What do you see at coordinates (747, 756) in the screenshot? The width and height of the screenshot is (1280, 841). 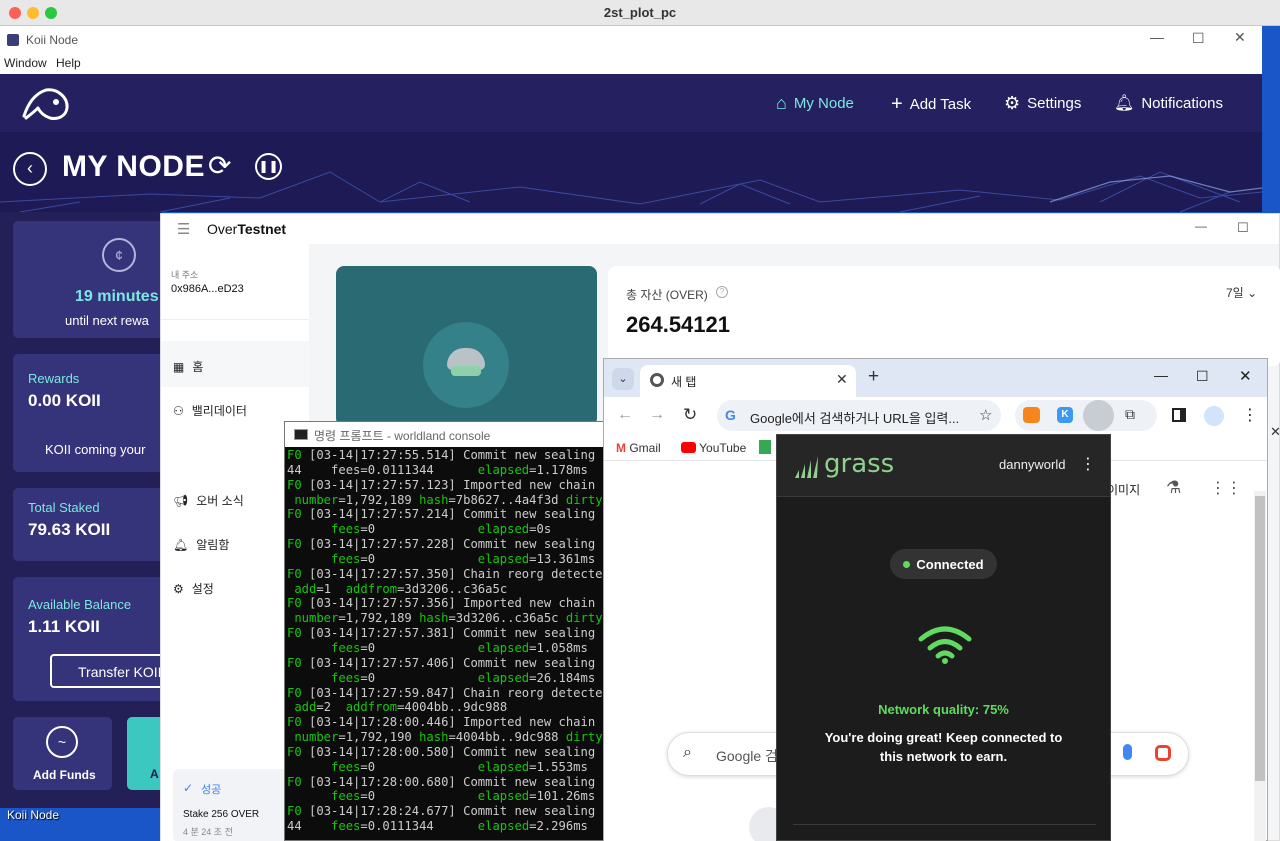 I see `google-search-placeholder: Google 검` at bounding box center [747, 756].